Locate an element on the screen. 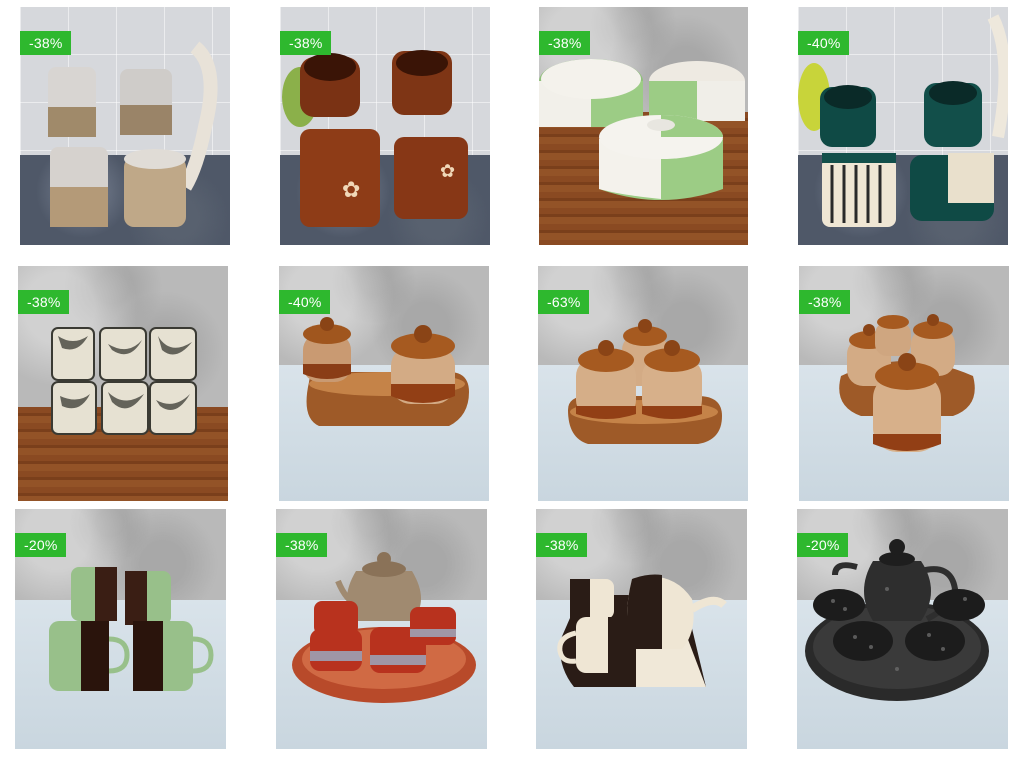 The height and width of the screenshot is (768, 1024). product-card-11: -38% is located at coordinates (641, 629).